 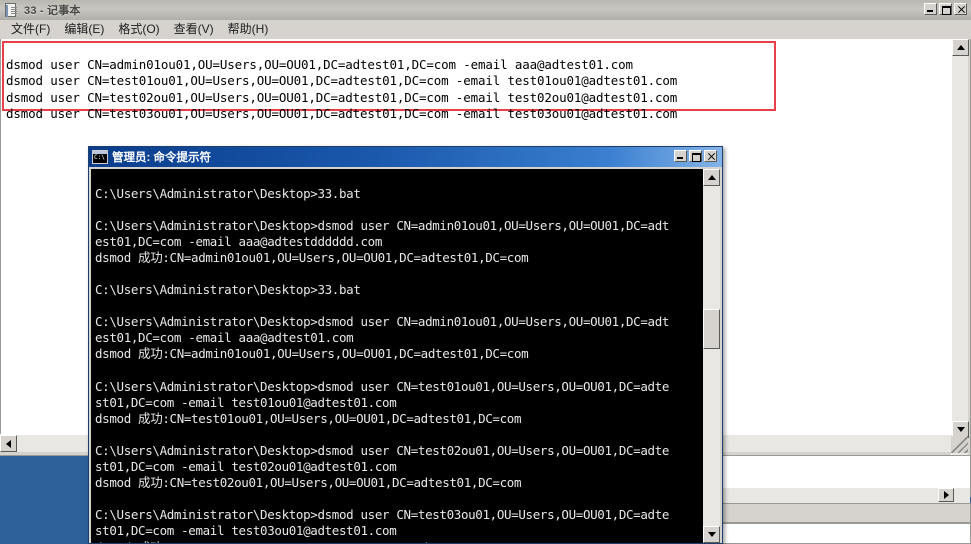 I want to click on notepad-maximize-button, so click(x=945, y=9).